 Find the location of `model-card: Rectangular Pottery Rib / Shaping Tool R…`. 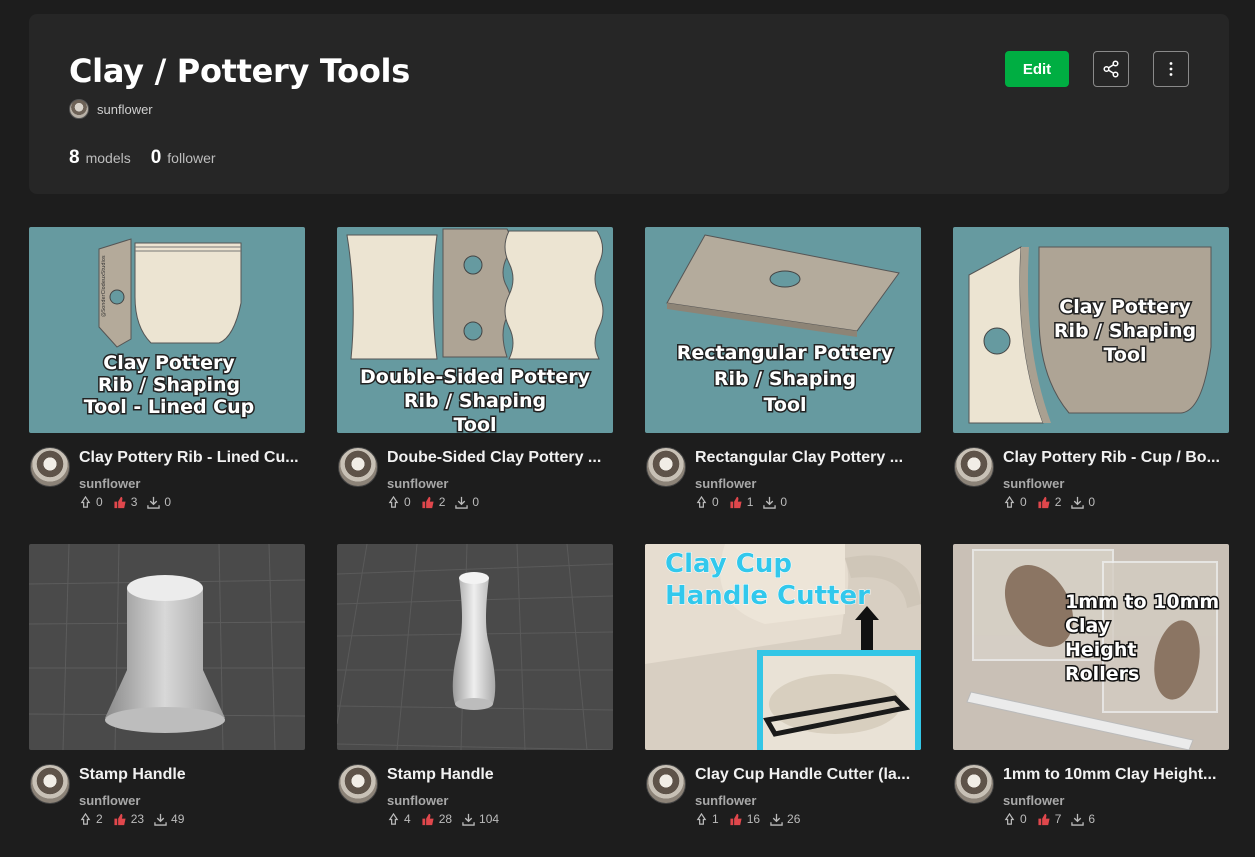

model-card: Rectangular Pottery Rib / Shaping Tool R… is located at coordinates (783, 370).